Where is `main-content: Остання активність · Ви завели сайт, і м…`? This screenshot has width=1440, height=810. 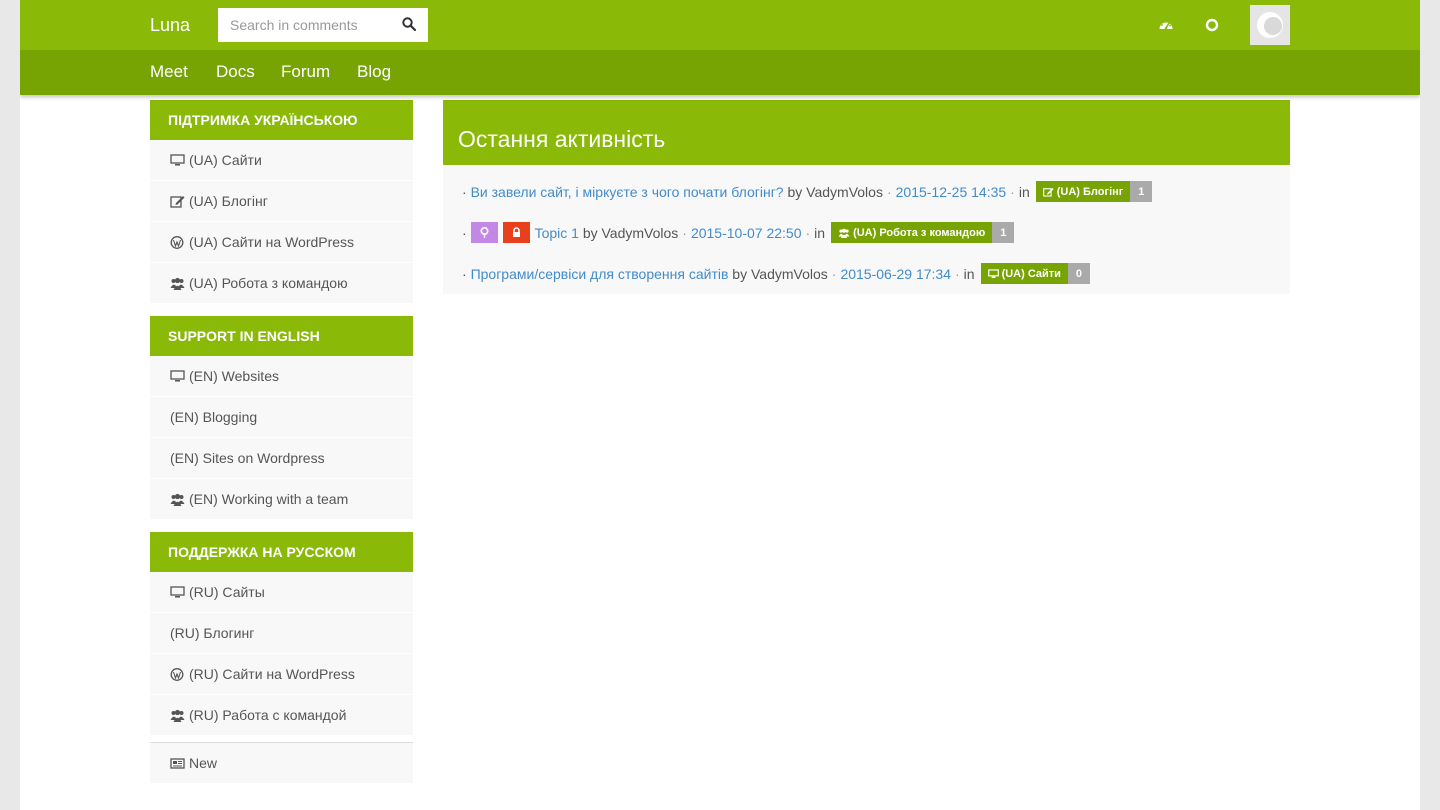
main-content: Остання активність · Ви завели сайт, і м… is located at coordinates (866, 197).